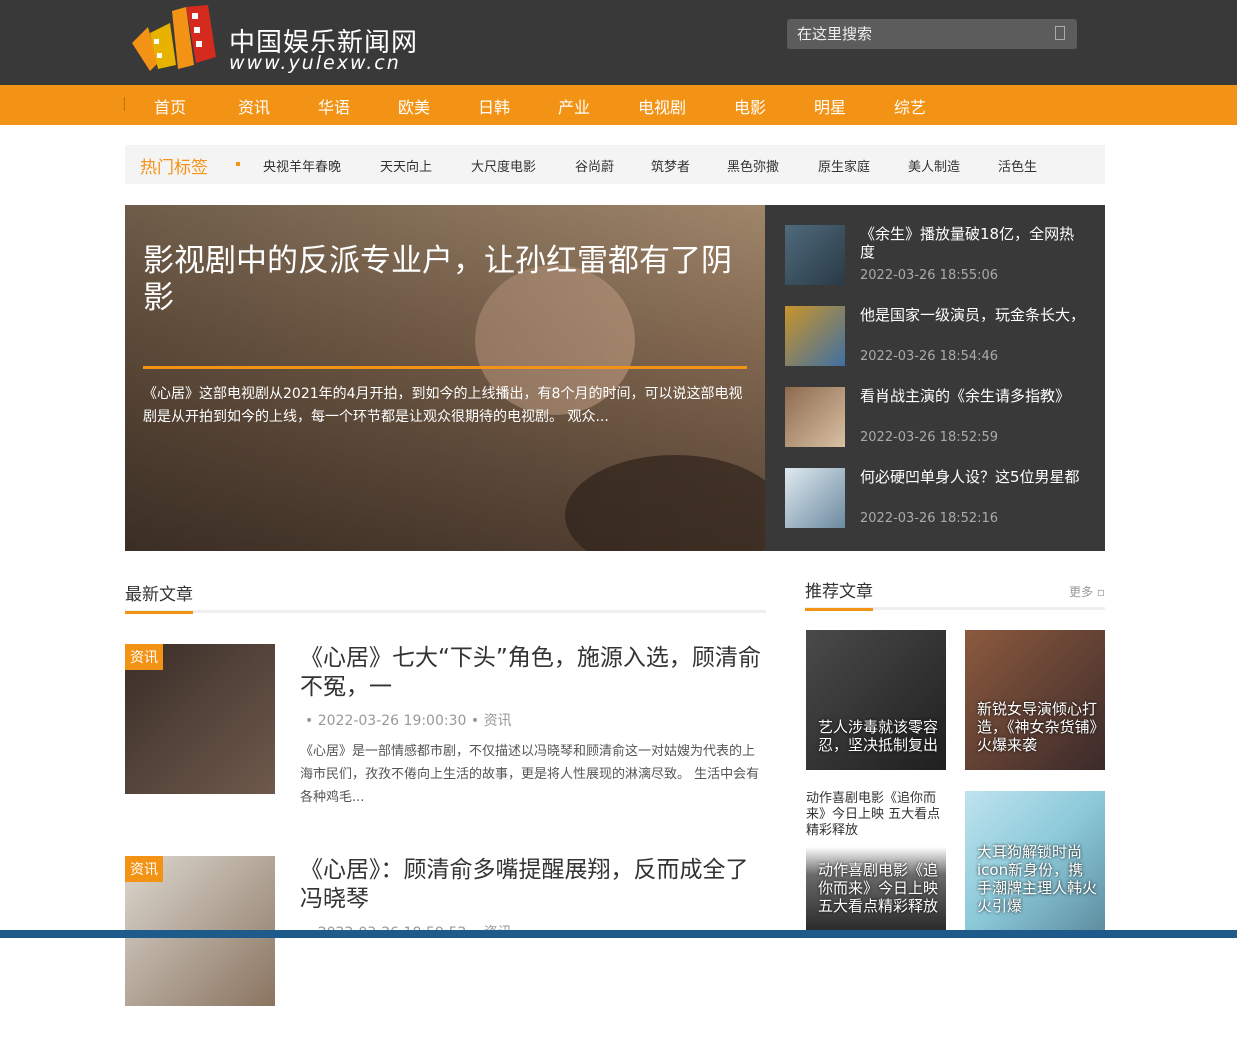 The image size is (1237, 1056). What do you see at coordinates (159, 597) in the screenshot?
I see `latest-section-title: 最新文章` at bounding box center [159, 597].